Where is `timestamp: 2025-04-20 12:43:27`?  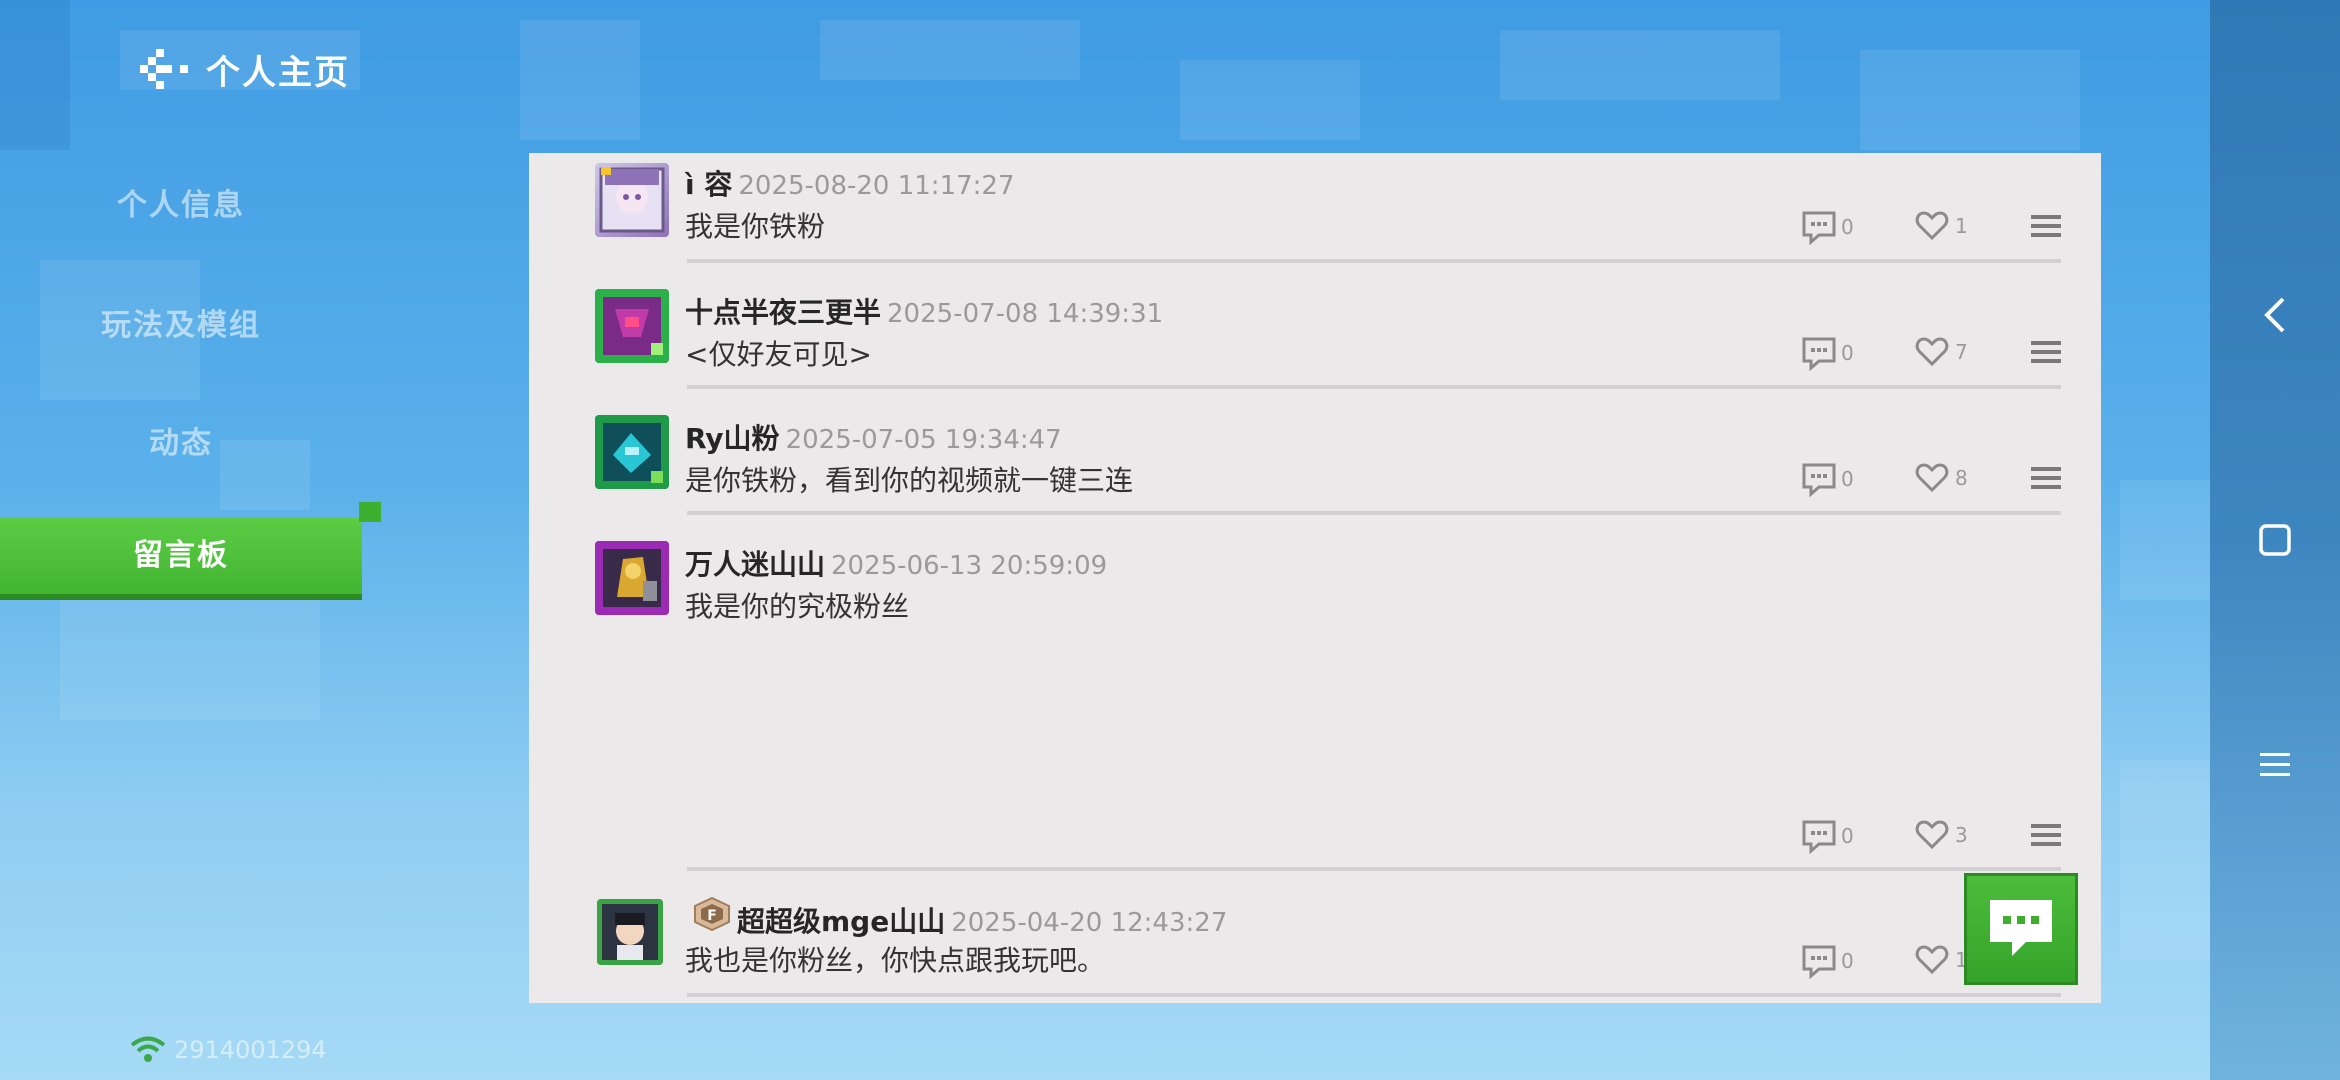 timestamp: 2025-04-20 12:43:27 is located at coordinates (1089, 923).